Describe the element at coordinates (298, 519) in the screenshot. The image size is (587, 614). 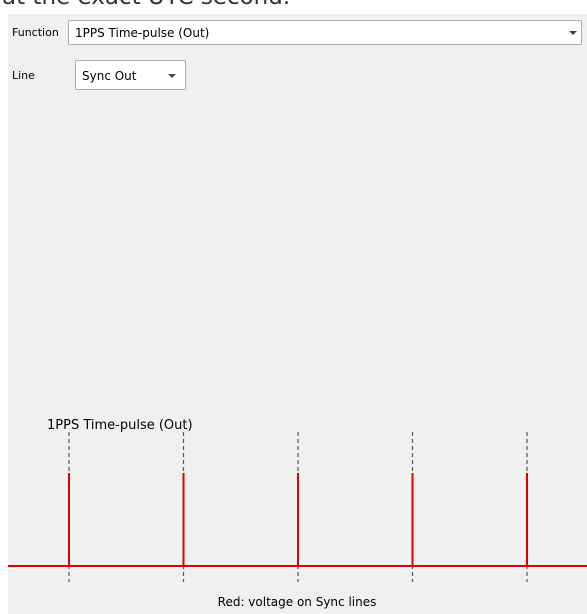
I see `pulses` at that location.